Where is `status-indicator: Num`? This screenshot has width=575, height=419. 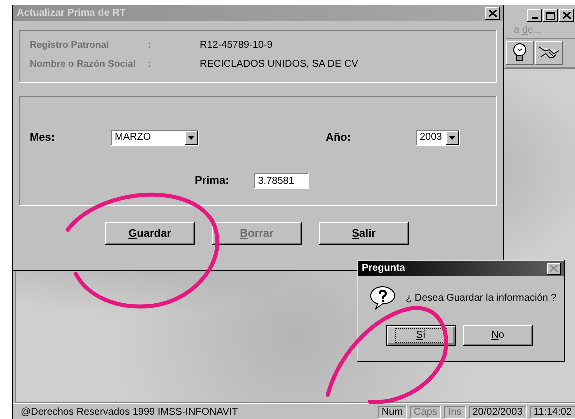
status-indicator: Num is located at coordinates (393, 412).